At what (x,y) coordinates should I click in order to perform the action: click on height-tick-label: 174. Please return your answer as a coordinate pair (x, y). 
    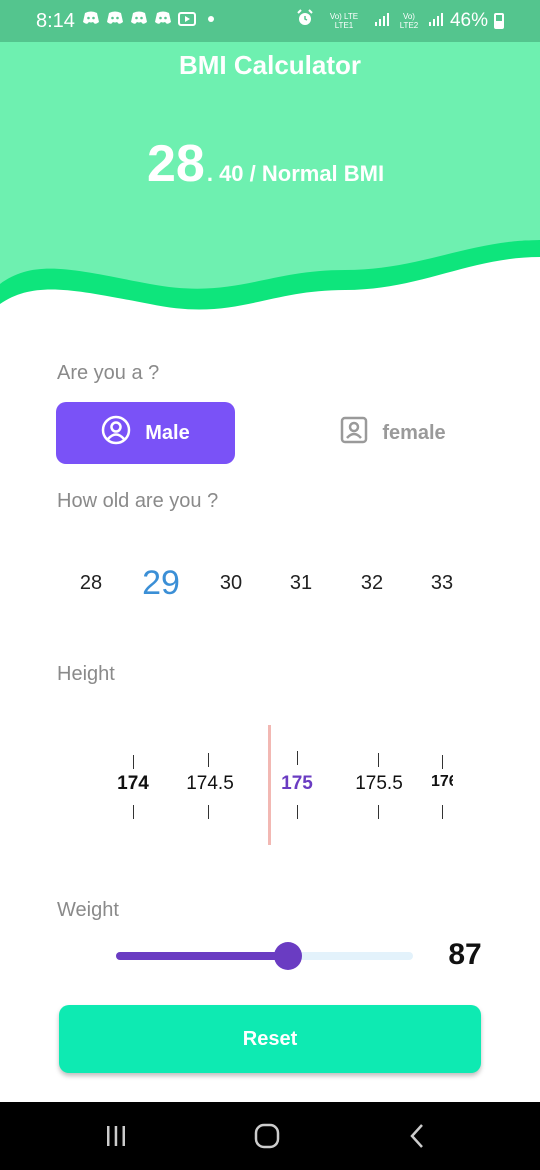
    Looking at the image, I should click on (133, 783).